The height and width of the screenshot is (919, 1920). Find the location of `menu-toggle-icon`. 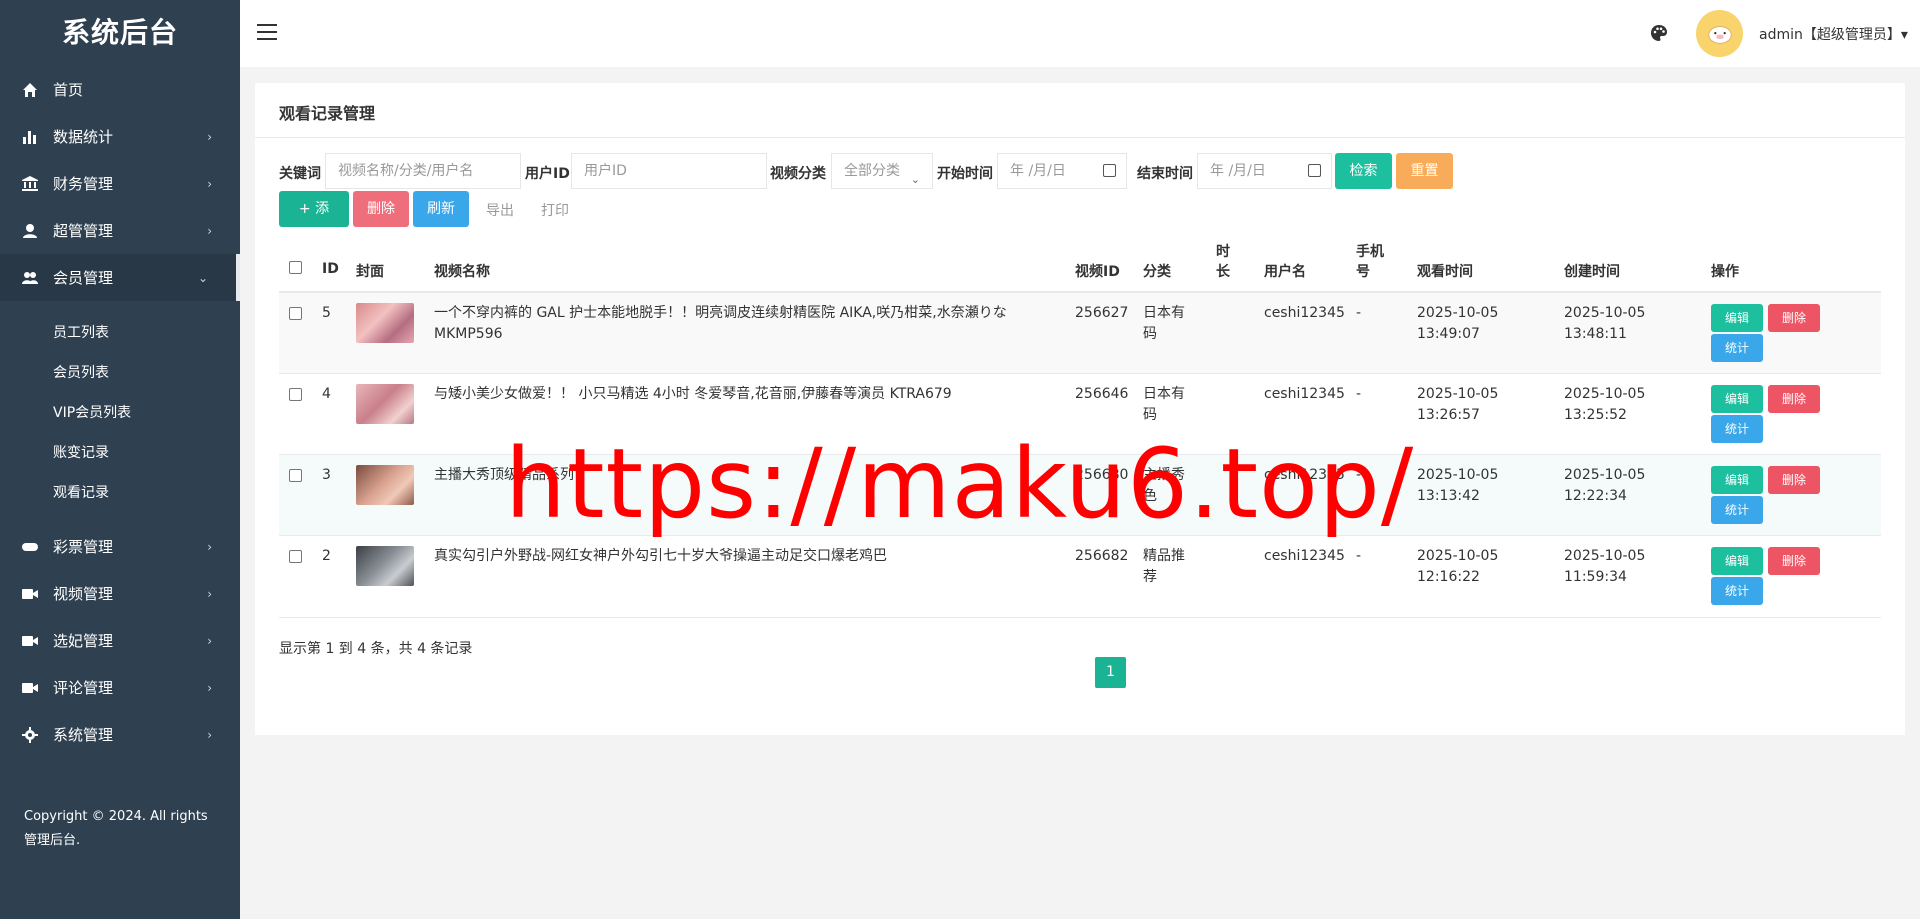

menu-toggle-icon is located at coordinates (267, 33).